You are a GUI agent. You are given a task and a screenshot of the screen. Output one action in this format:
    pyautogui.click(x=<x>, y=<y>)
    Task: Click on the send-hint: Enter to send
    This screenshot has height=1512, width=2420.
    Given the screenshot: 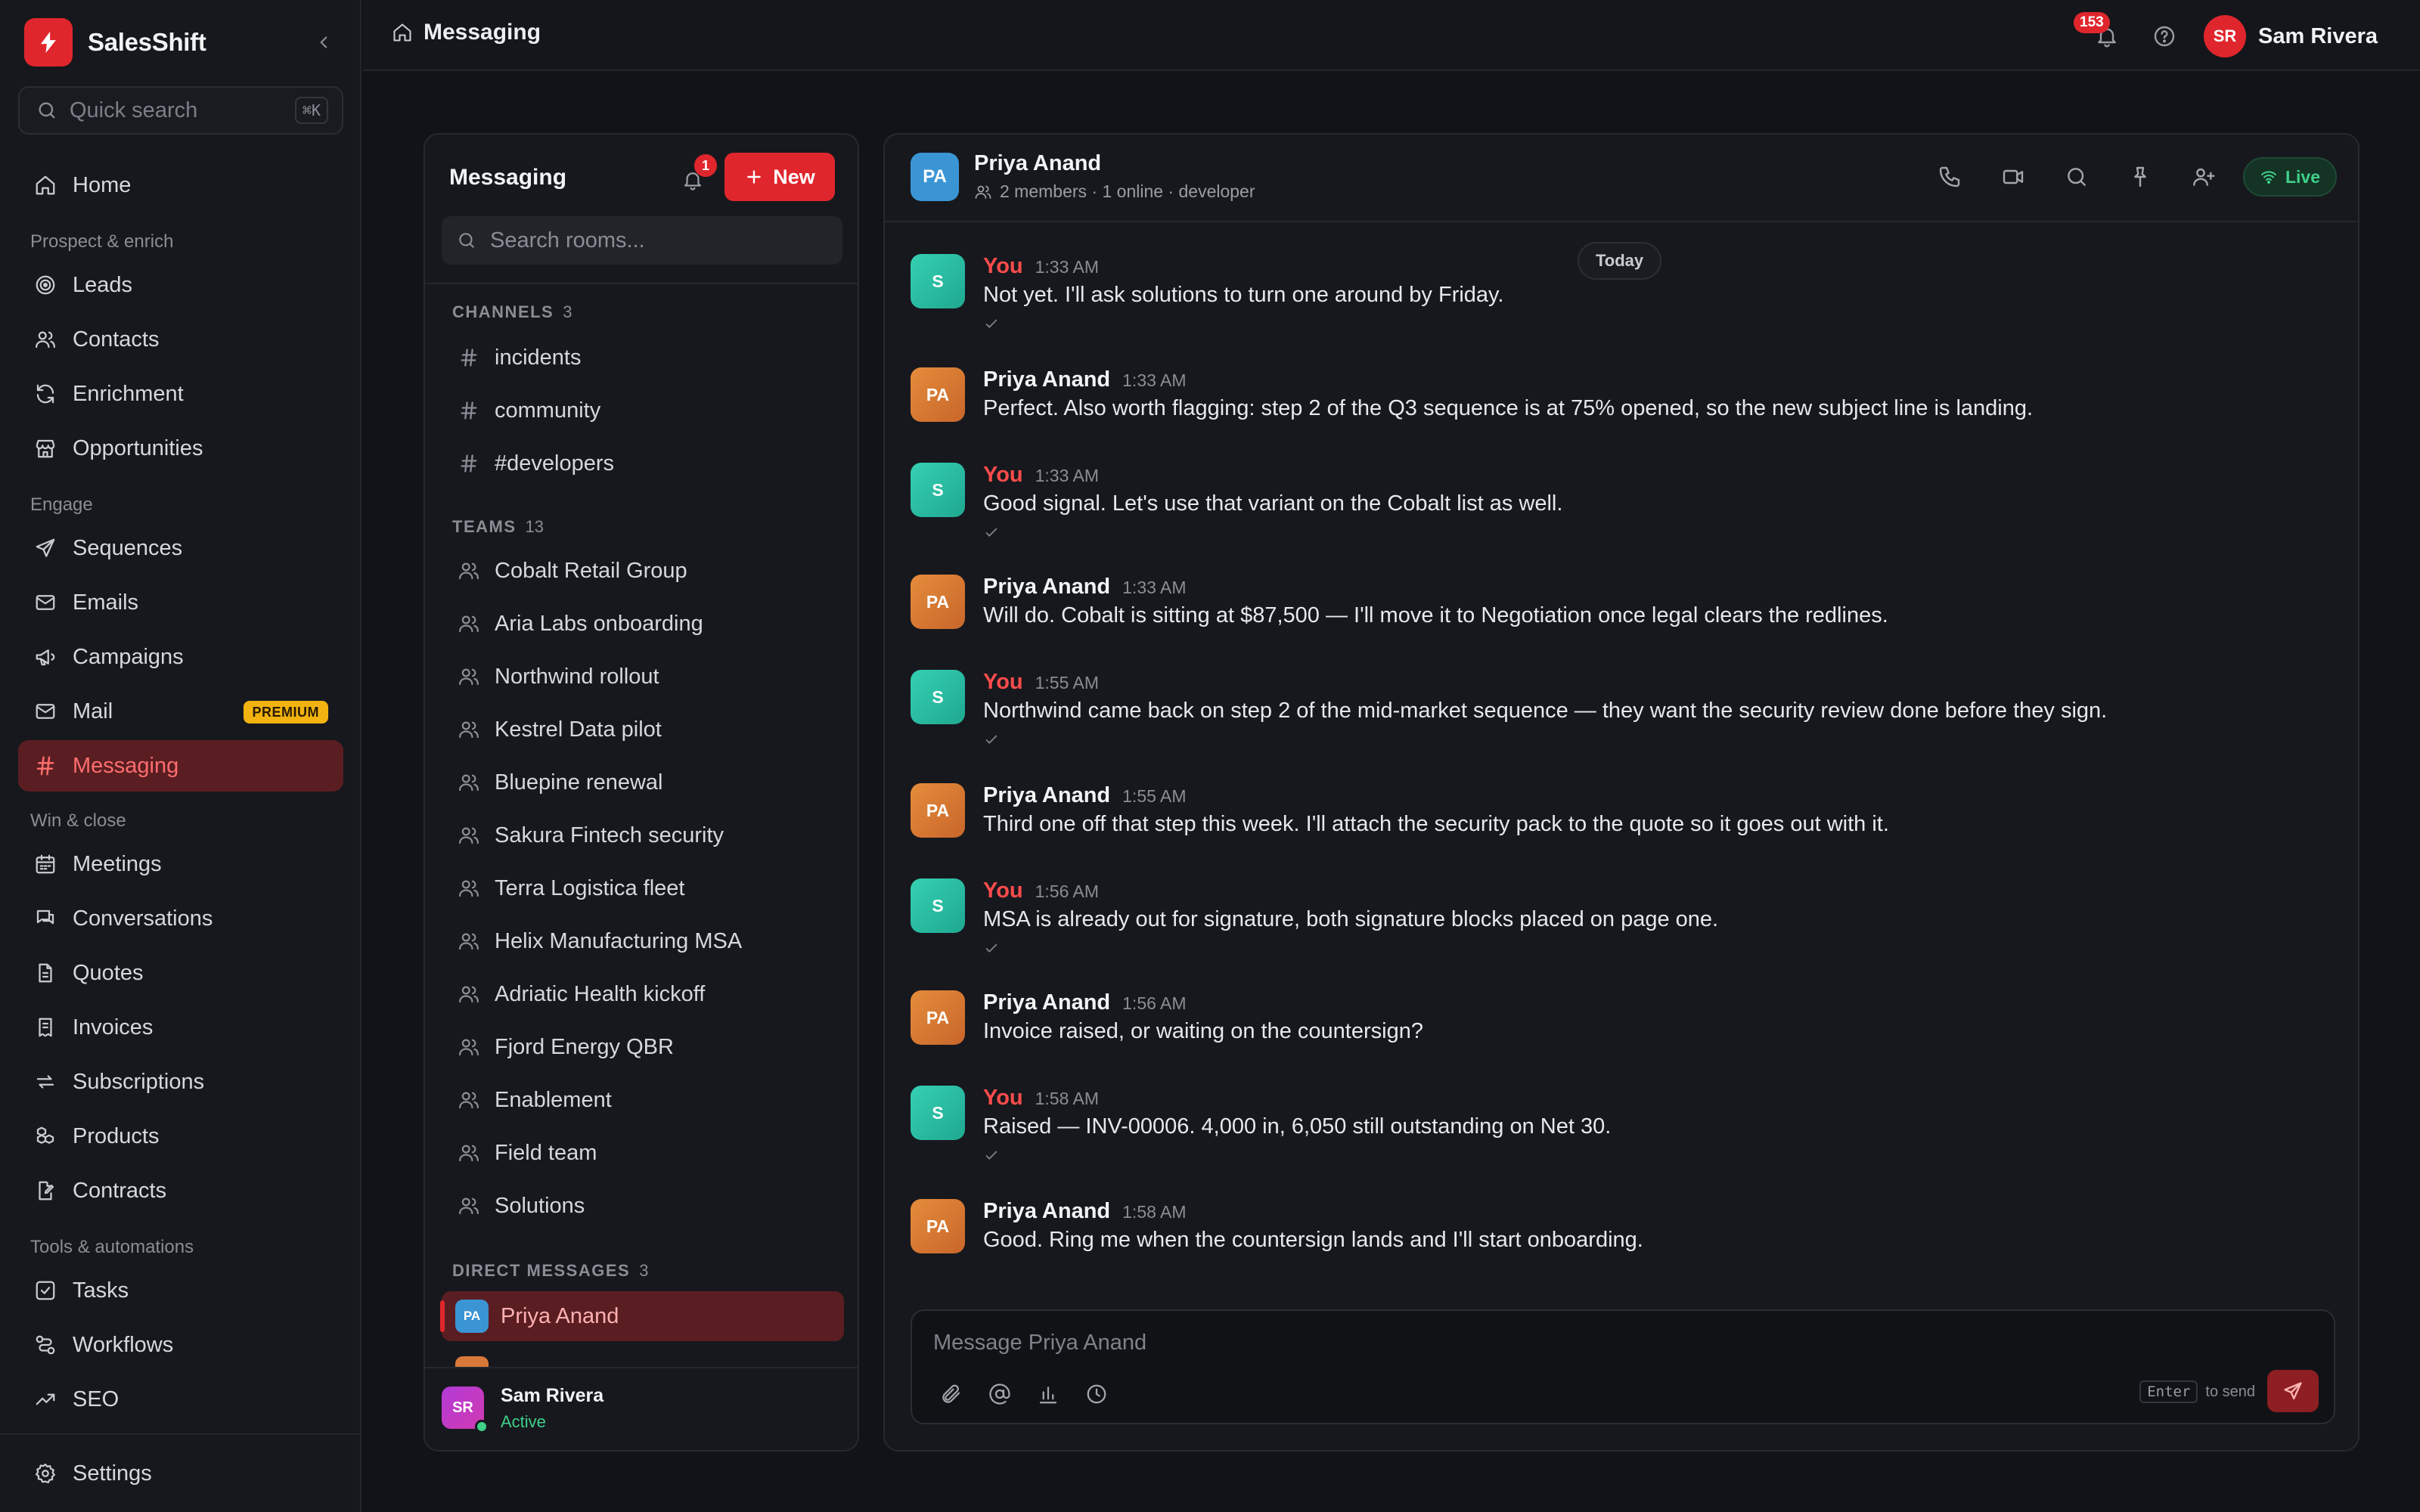 What is the action you would take?
    pyautogui.click(x=2197, y=1391)
    